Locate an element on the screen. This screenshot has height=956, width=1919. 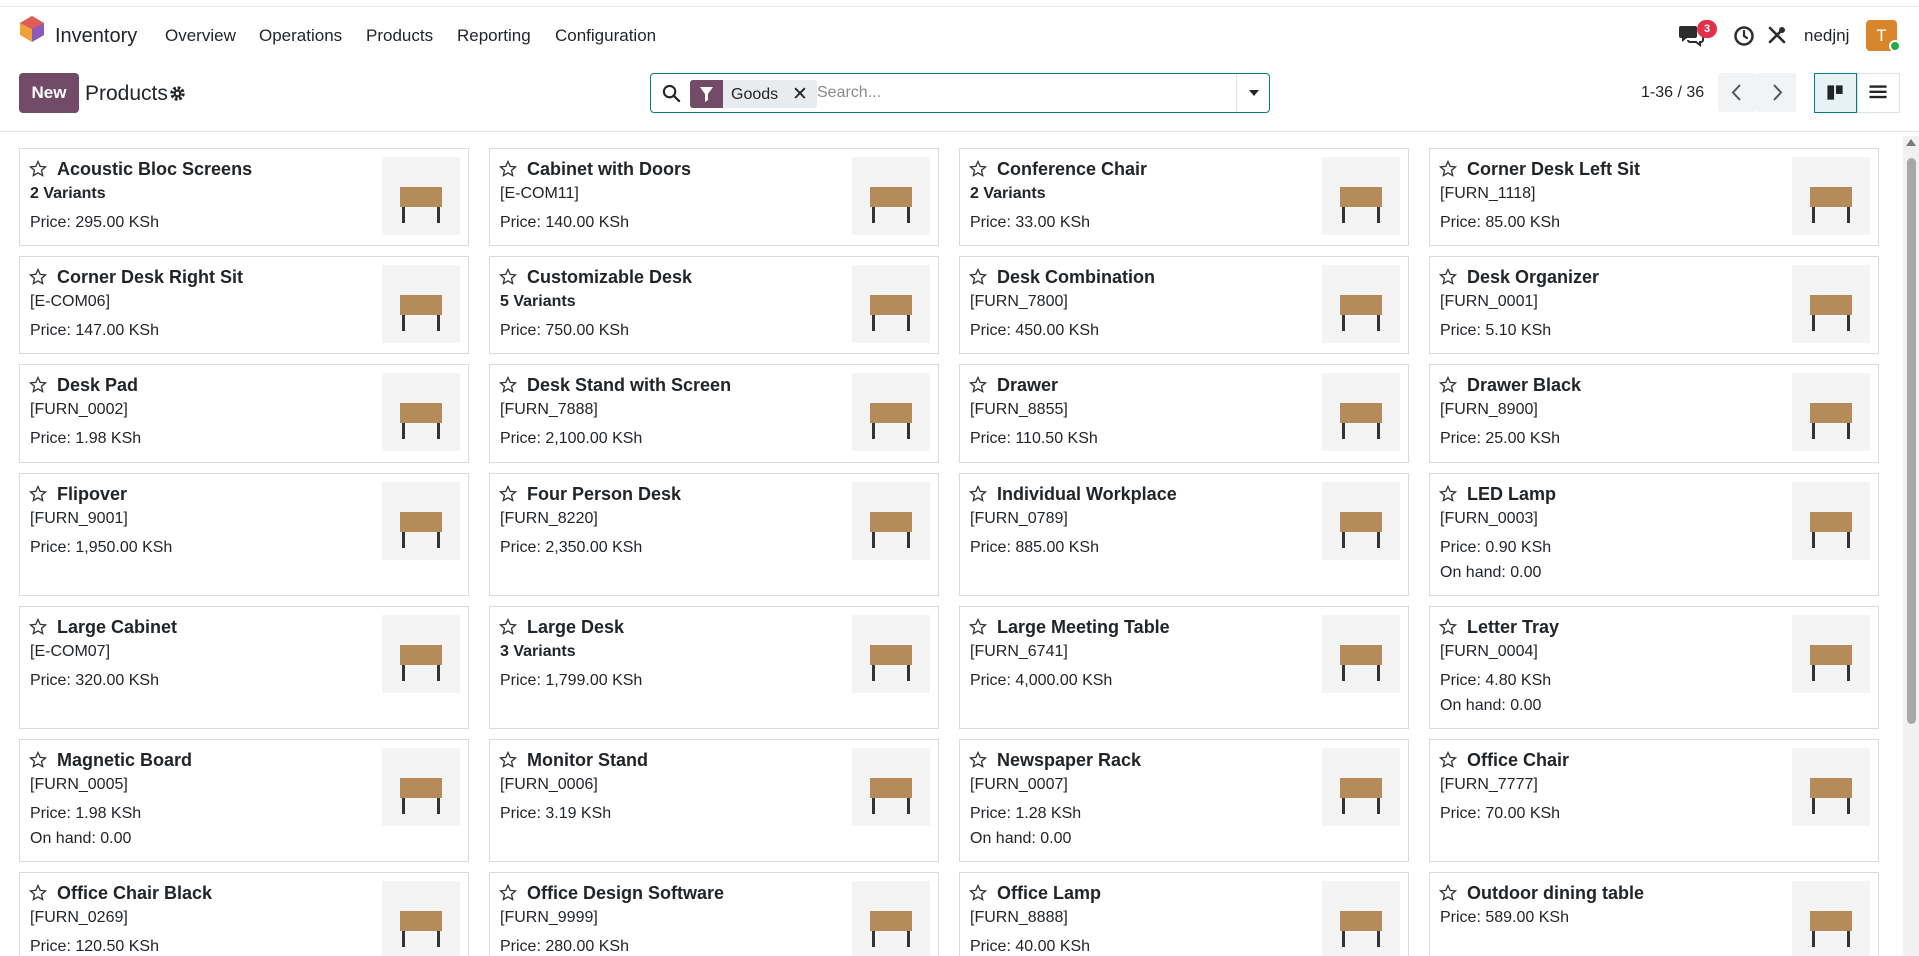
search-input is located at coordinates (1002, 93).